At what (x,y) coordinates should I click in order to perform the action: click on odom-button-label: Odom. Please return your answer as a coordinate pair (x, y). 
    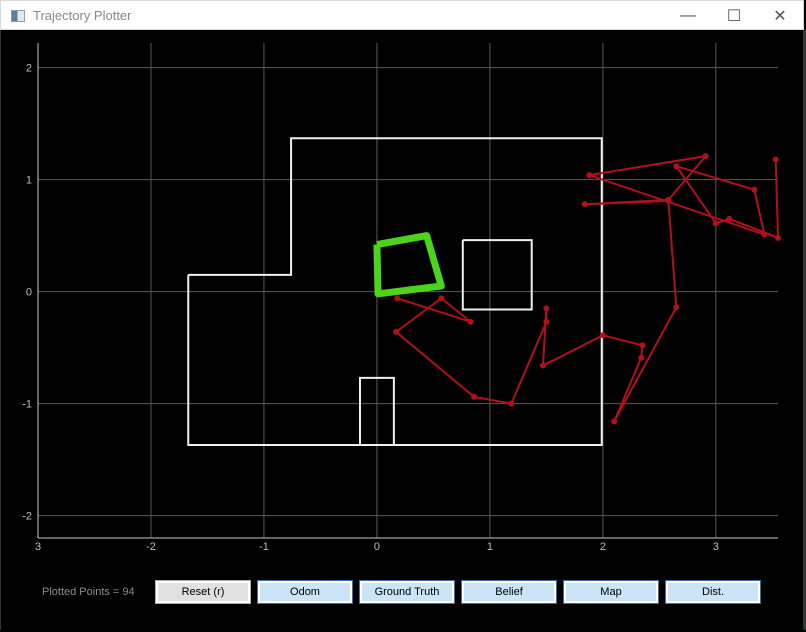
    Looking at the image, I should click on (305, 592).